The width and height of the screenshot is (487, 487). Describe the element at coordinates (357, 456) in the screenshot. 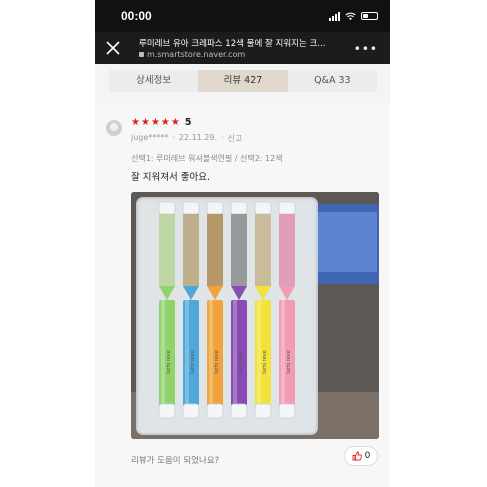

I see `thumbs-up-icon` at that location.